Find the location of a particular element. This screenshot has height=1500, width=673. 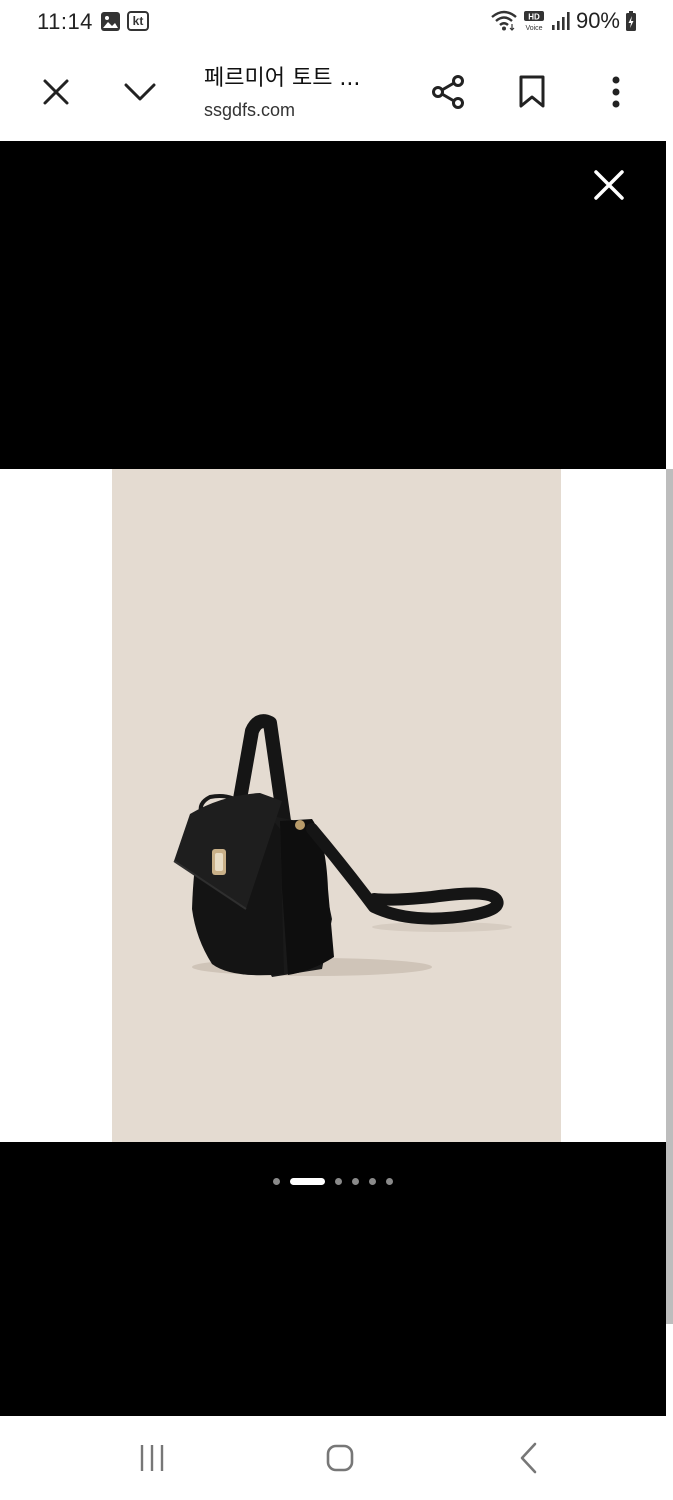

recent-apps-icon is located at coordinates (152, 1458).